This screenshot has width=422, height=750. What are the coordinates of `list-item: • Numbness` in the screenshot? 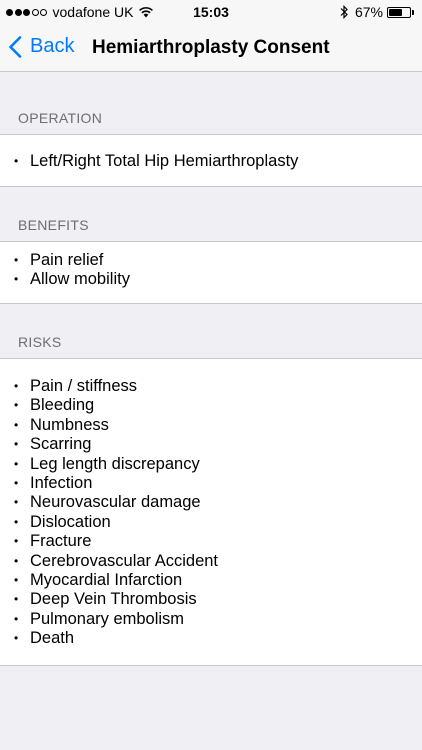 It's located at (116, 425).